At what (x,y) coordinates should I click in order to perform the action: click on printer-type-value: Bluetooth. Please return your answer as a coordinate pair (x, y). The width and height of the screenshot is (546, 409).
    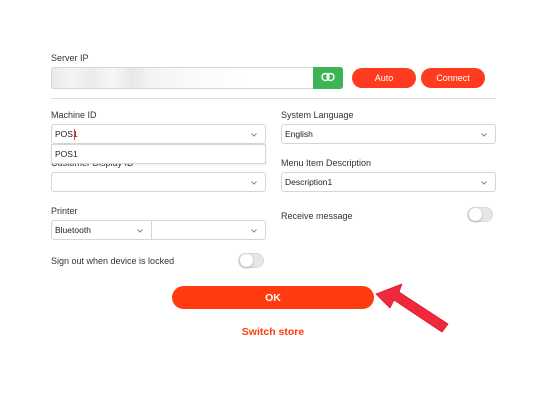
    Looking at the image, I should click on (73, 230).